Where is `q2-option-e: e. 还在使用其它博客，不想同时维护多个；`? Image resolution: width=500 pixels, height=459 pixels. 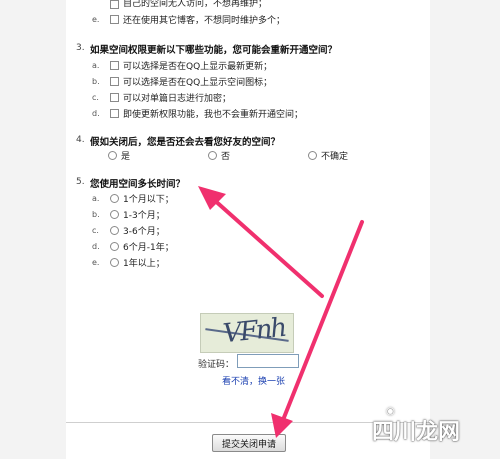 q2-option-e: e. 还在使用其它博客，不想同时维护多个； is located at coordinates (188, 19).